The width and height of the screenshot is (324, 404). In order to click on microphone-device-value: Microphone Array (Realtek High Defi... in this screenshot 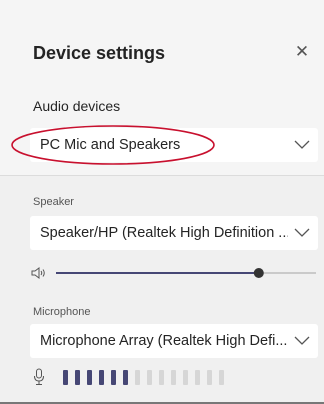, I will do `click(164, 341)`.